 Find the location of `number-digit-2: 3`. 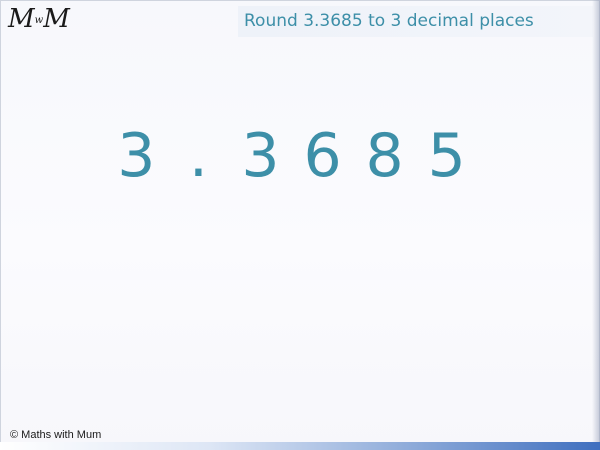

number-digit-2: 3 is located at coordinates (260, 156).